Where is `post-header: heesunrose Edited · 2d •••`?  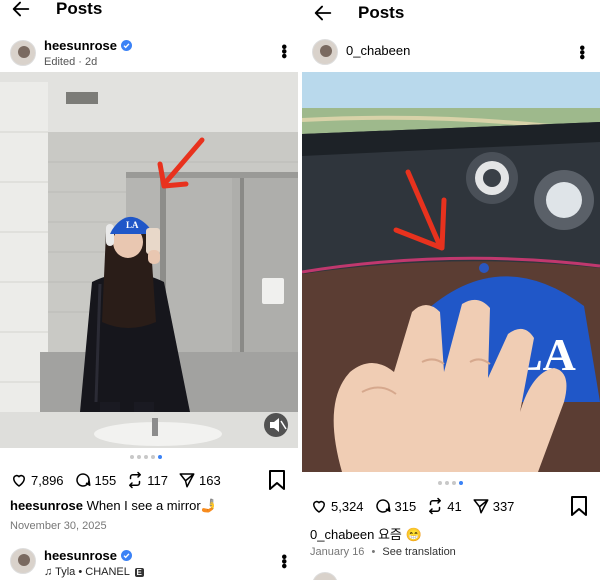
post-header: heesunrose Edited · 2d ••• is located at coordinates (149, 56).